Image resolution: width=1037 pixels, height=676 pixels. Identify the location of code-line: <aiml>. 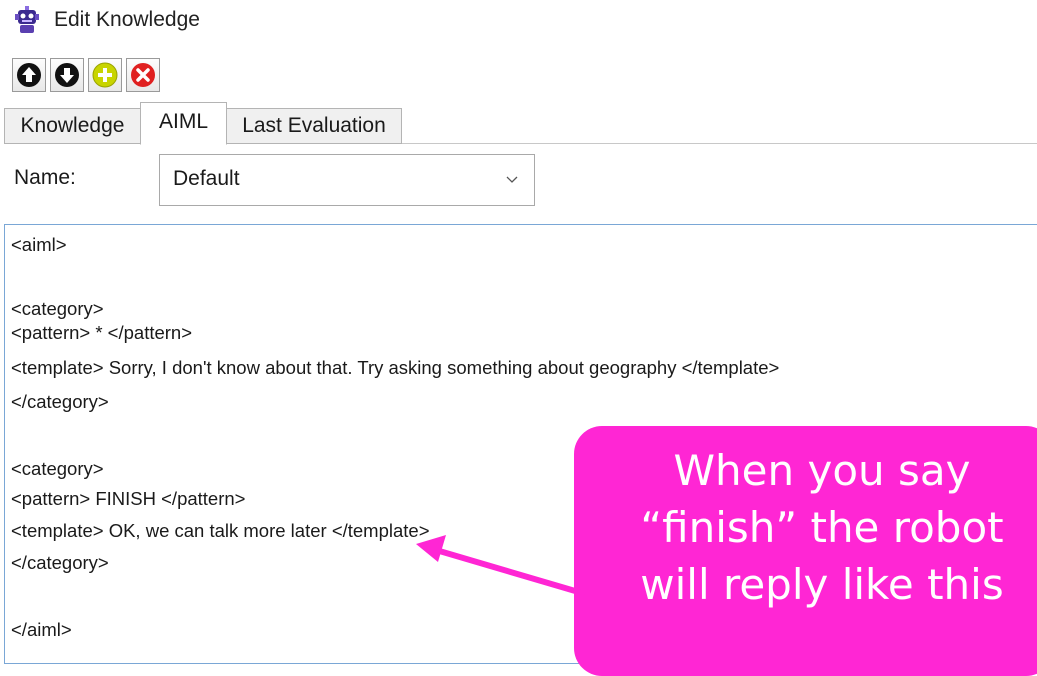
(39, 244).